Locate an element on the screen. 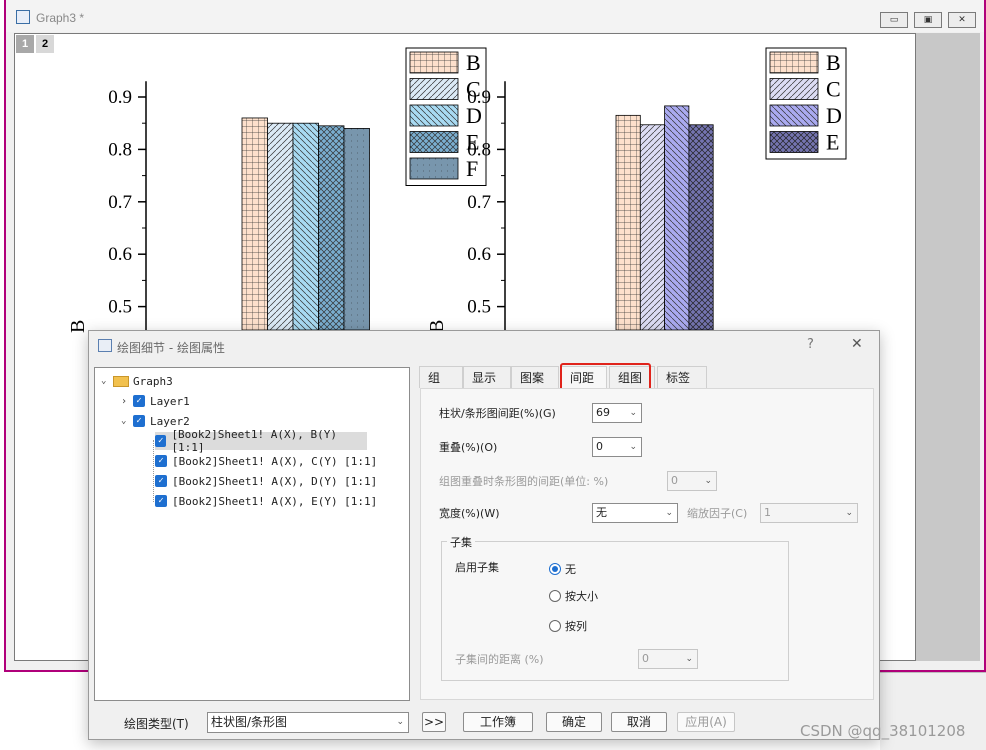  tree-plot-row: ✓ [Book2]Sheet1! A(X), E(Y) [1:1] is located at coordinates (266, 501).